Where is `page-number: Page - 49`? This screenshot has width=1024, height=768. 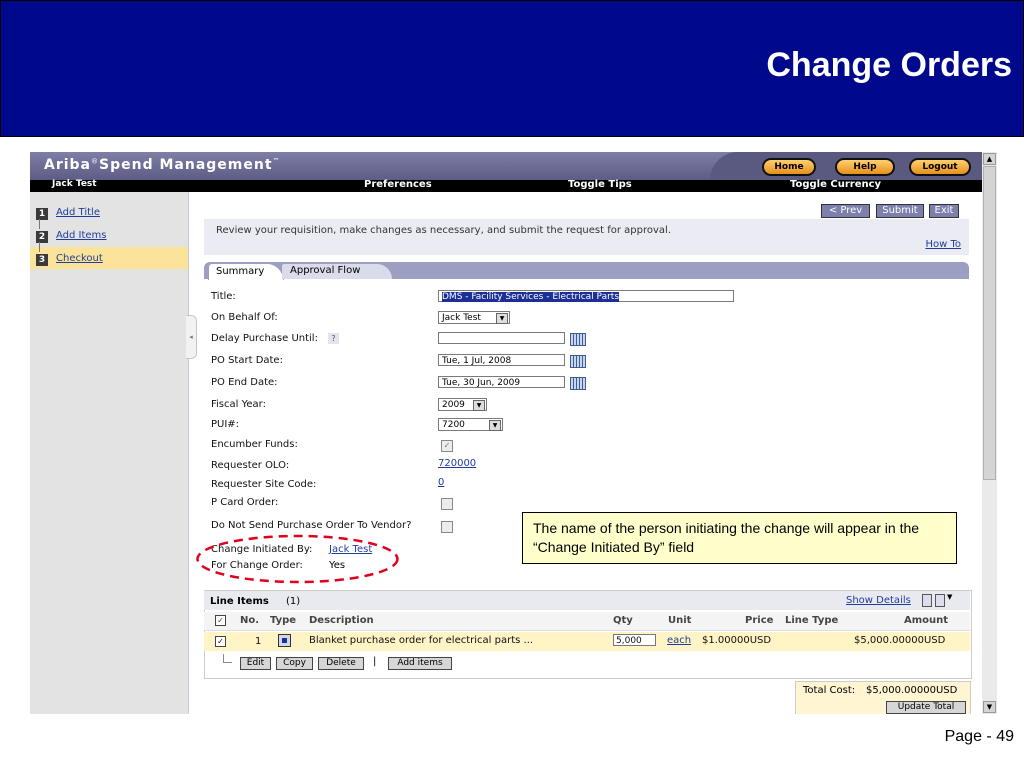
page-number: Page - 49 is located at coordinates (979, 736).